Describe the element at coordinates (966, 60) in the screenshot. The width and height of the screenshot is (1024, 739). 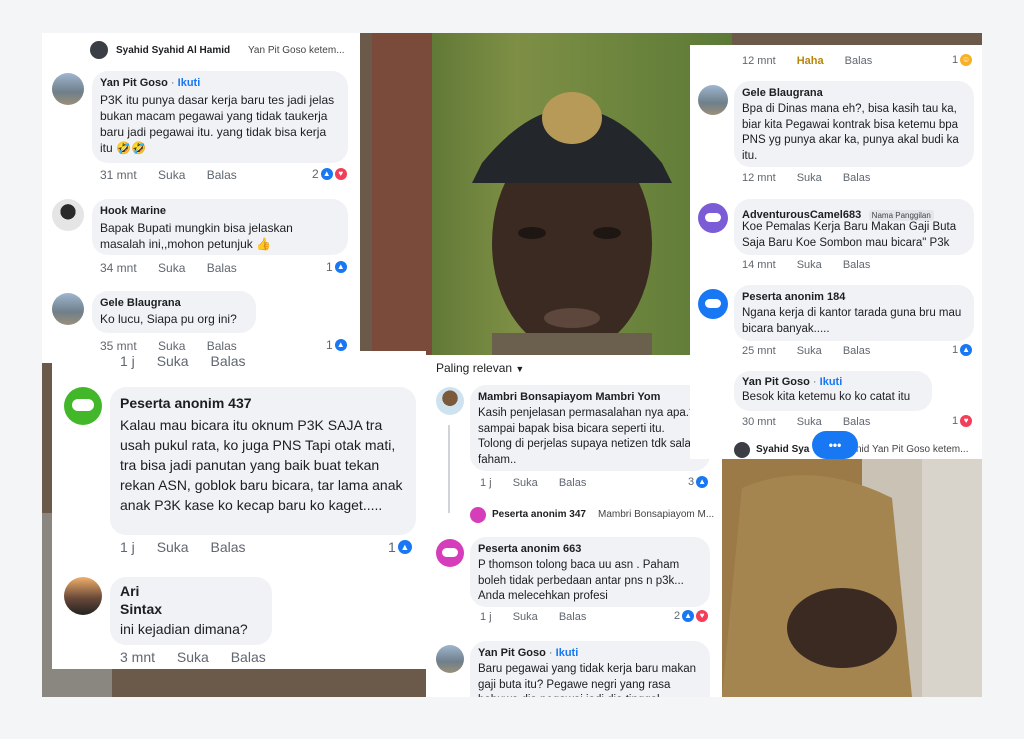
I see `laugh-icon: ☺` at that location.